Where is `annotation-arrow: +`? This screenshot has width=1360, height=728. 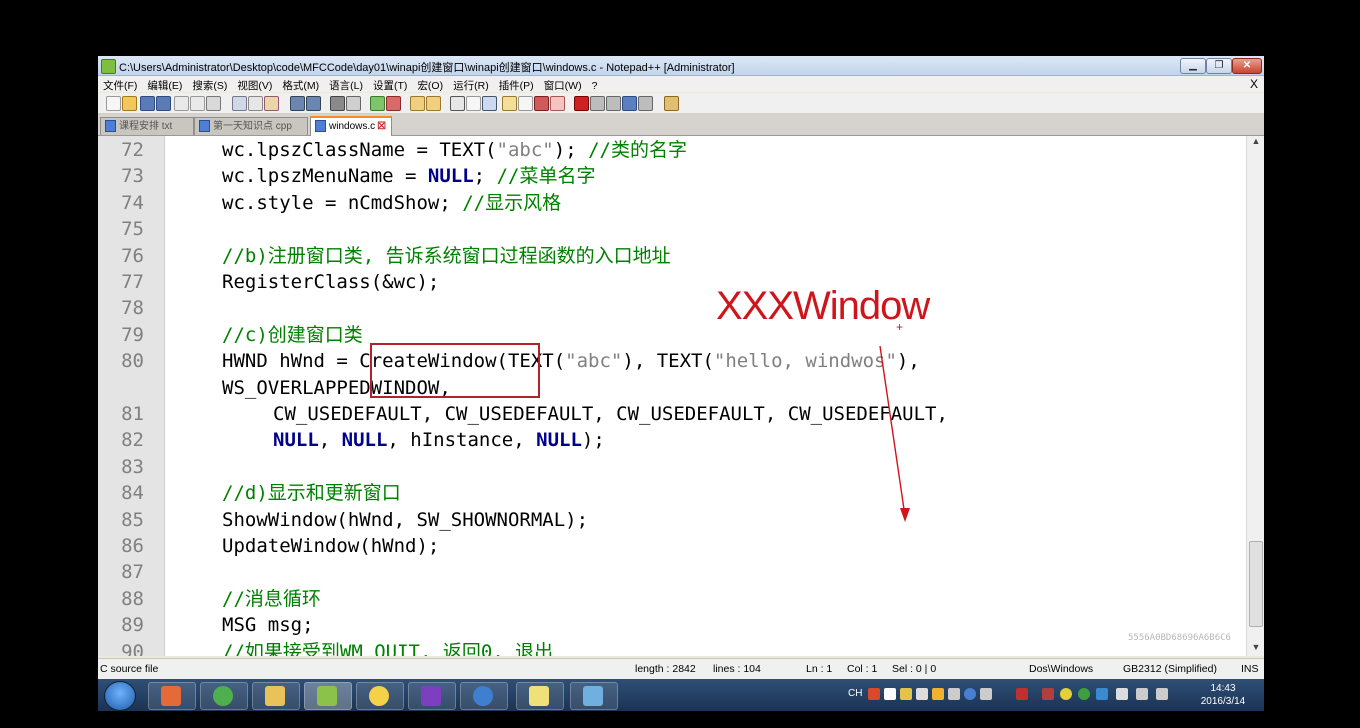
annotation-arrow: + is located at coordinates (894, 421).